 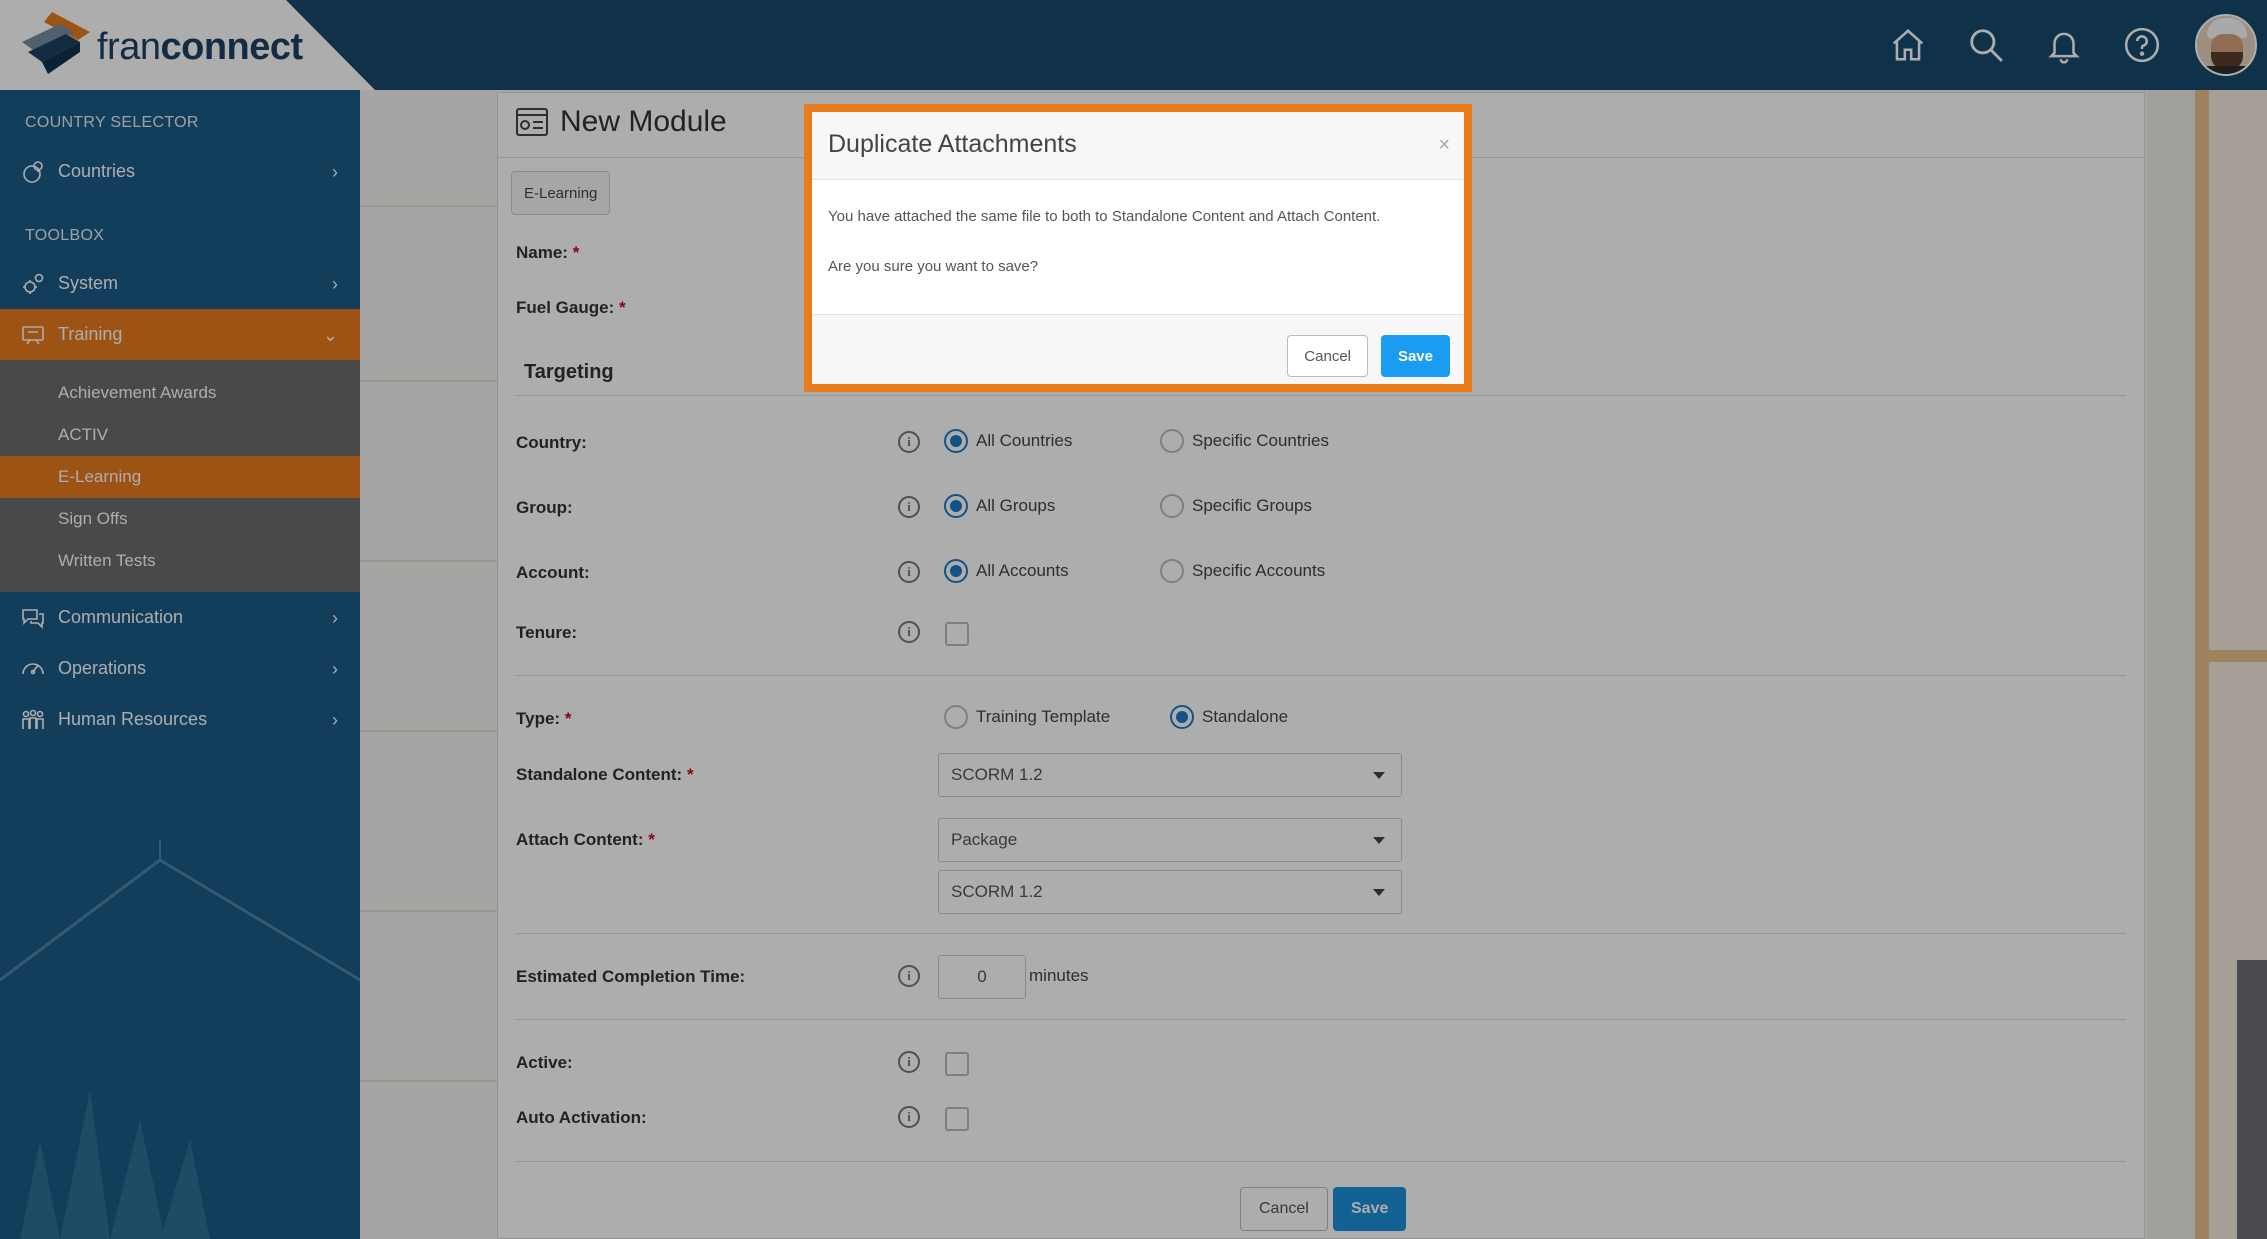 I want to click on close-icon: ×, so click(x=1444, y=145).